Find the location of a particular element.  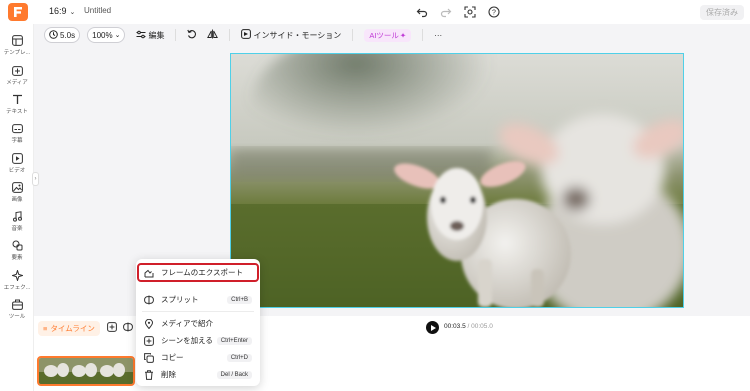

sidebar-item-elements: 要素 is located at coordinates (17, 249).